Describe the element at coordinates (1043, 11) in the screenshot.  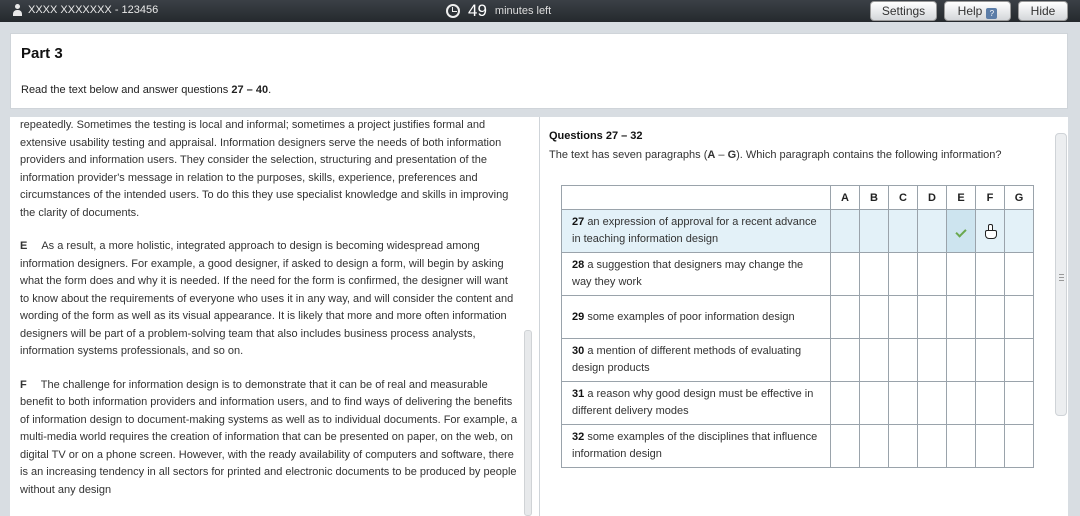
I see `hide-button: Hide` at that location.